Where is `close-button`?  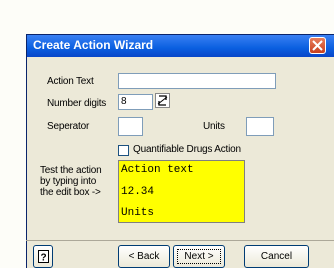 close-button is located at coordinates (317, 45).